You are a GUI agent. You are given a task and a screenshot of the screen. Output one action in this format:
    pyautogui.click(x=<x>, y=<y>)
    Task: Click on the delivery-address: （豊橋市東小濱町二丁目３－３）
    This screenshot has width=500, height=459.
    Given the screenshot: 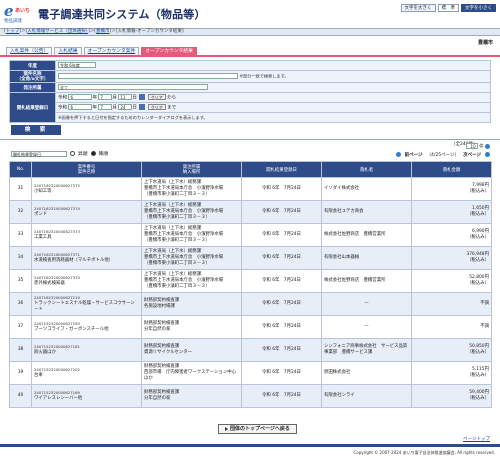 What is the action you would take?
    pyautogui.click(x=177, y=287)
    